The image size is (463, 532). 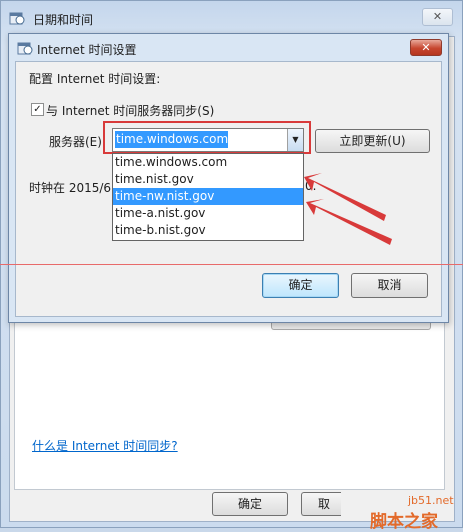 I want to click on server-option-selected: time-nw.nist.gov, so click(x=208, y=196).